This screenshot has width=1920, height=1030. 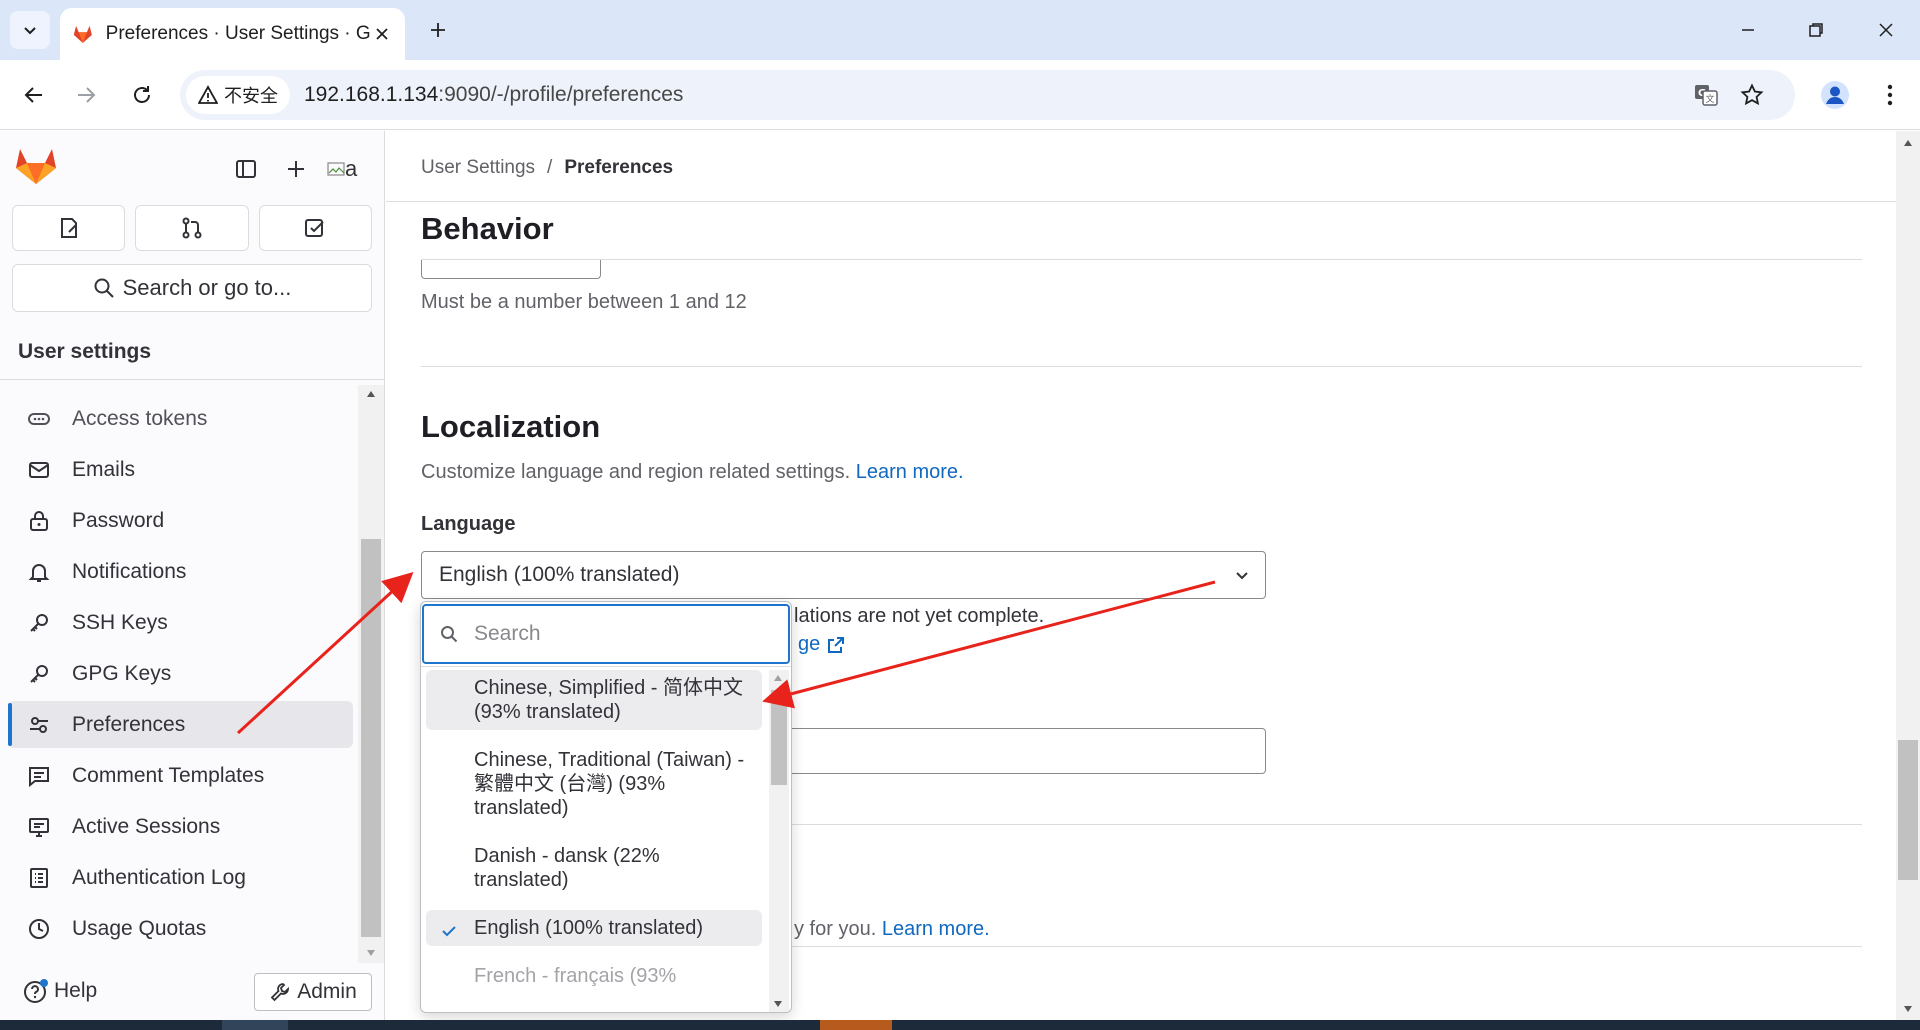 I want to click on merge-requests-button, so click(x=192, y=228).